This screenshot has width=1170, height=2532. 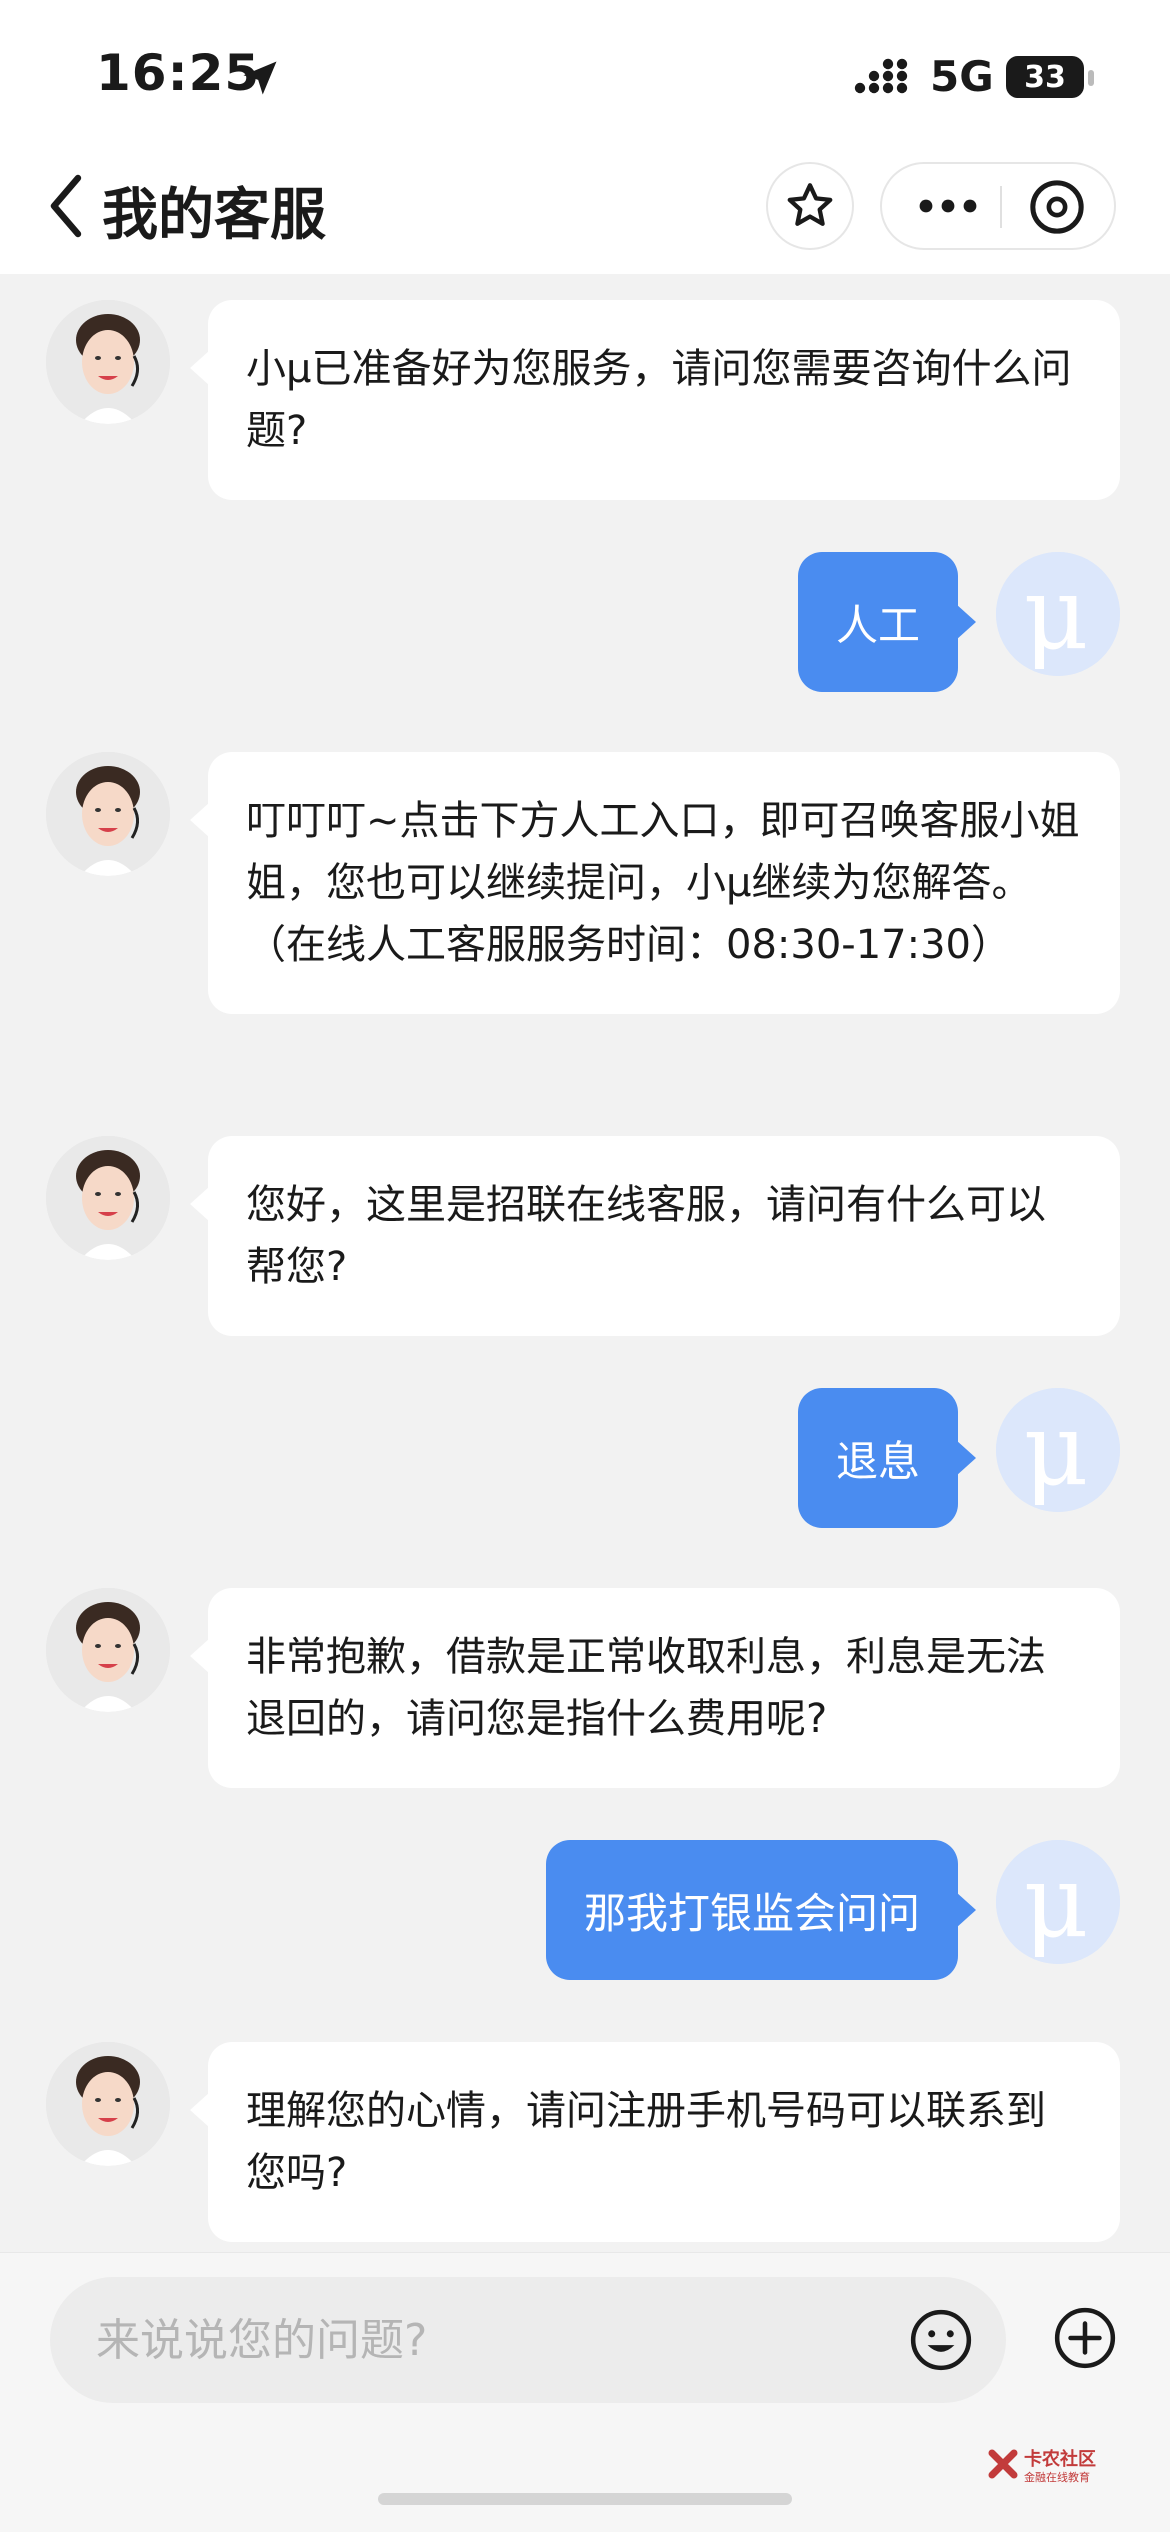 I want to click on star-icon, so click(x=810, y=204).